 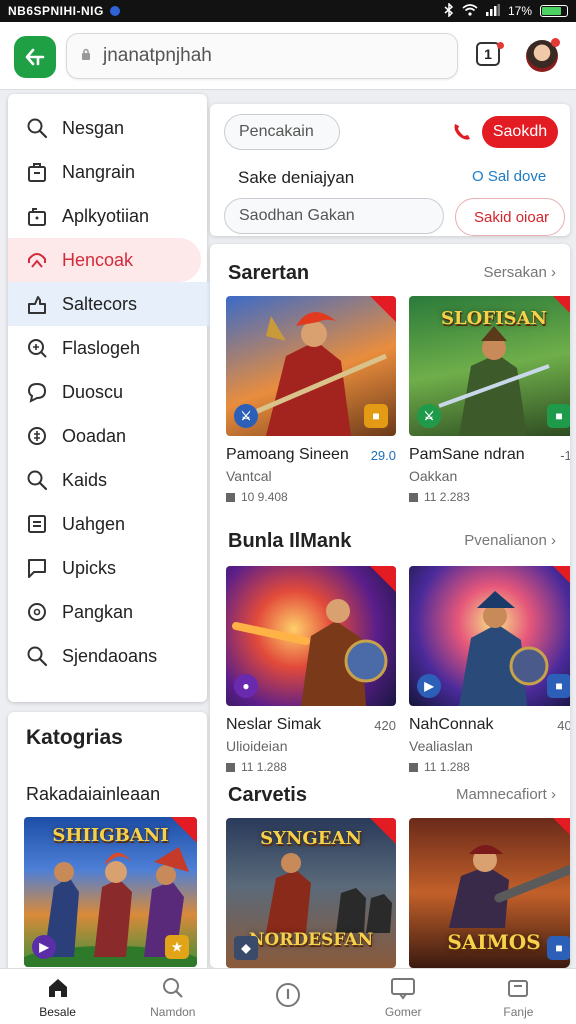 I want to click on battery-percent: 17%, so click(x=519, y=11).